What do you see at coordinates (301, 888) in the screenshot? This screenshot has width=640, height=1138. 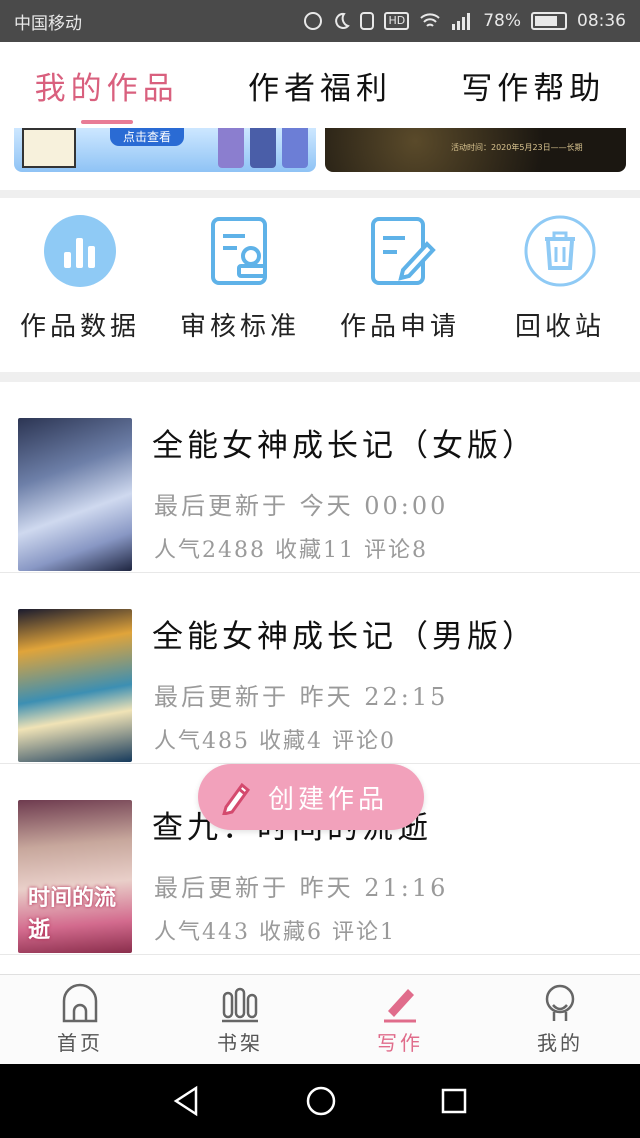 I see `work-updated: 最后更新于 昨天 21:16` at bounding box center [301, 888].